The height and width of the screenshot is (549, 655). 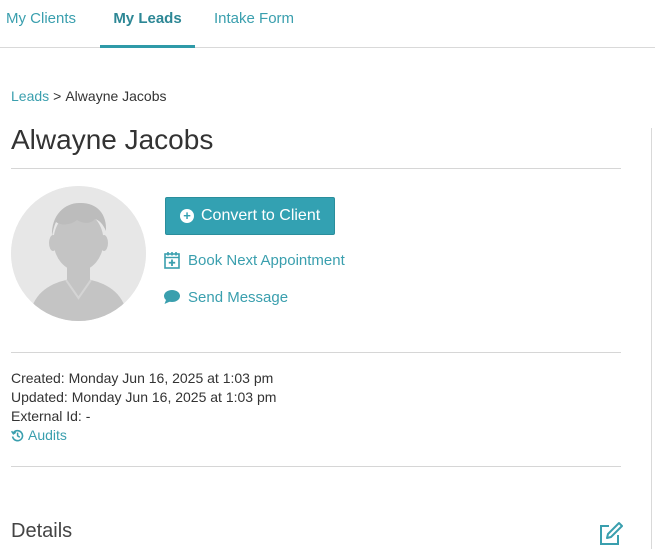 I want to click on book-next-appointment-link: Book Next Appointment, so click(x=254, y=260).